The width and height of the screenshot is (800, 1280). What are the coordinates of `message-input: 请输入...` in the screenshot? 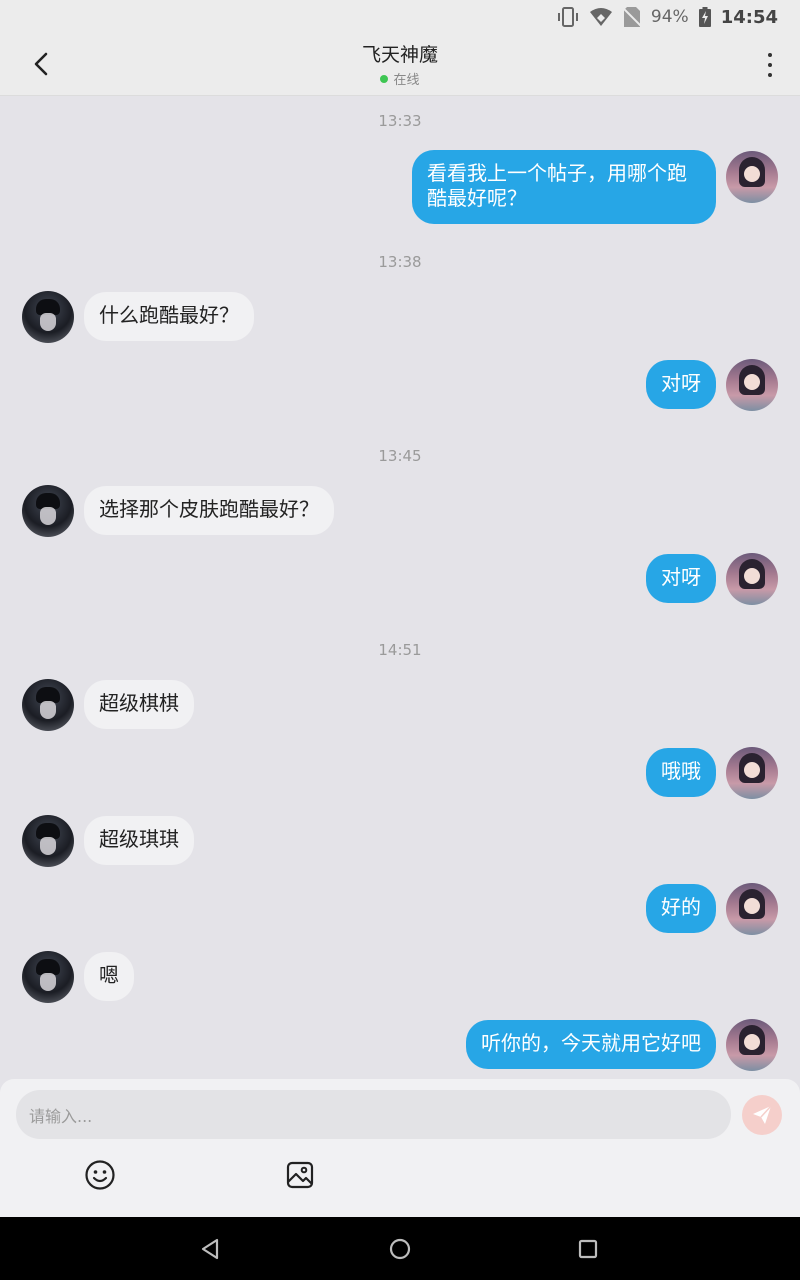 It's located at (373, 1114).